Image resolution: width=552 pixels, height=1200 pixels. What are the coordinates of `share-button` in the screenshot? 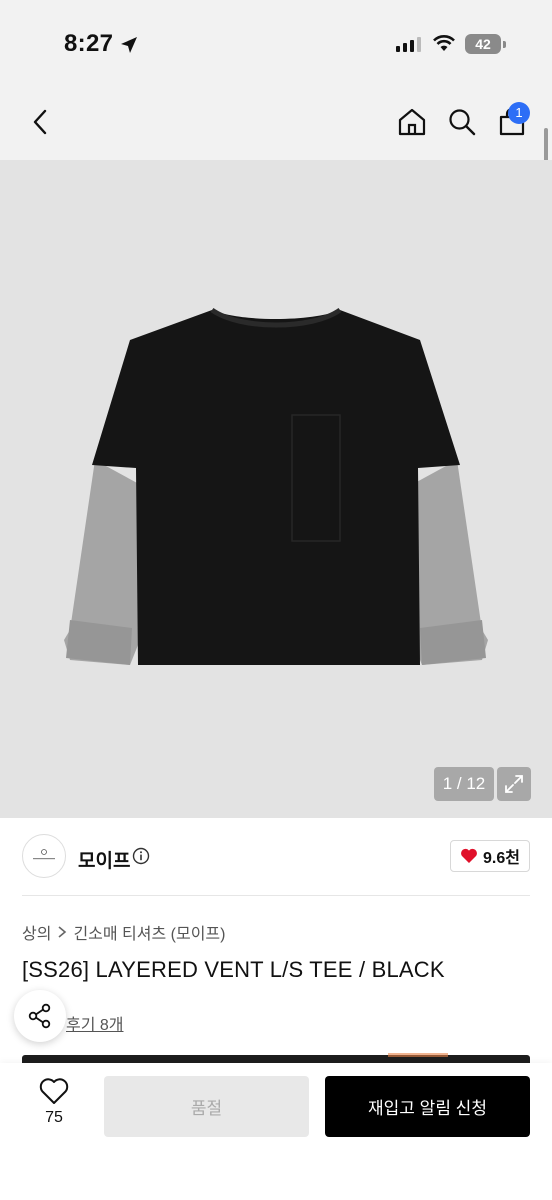 It's located at (40, 1016).